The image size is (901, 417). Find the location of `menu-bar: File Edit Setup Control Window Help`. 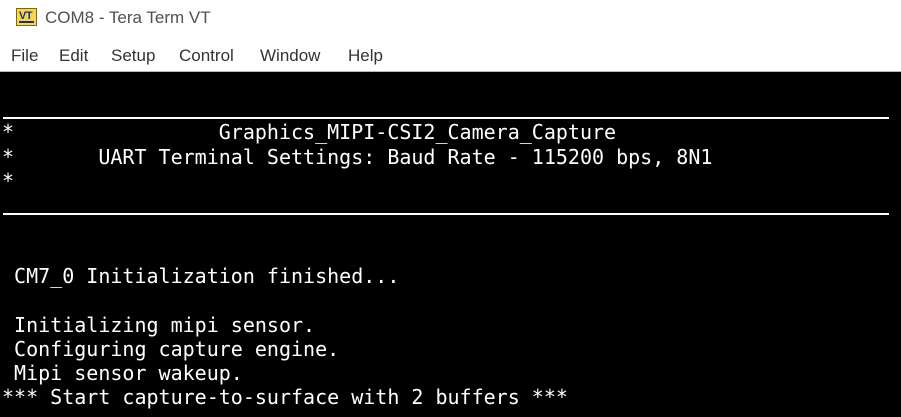

menu-bar: File Edit Setup Control Window Help is located at coordinates (450, 55).